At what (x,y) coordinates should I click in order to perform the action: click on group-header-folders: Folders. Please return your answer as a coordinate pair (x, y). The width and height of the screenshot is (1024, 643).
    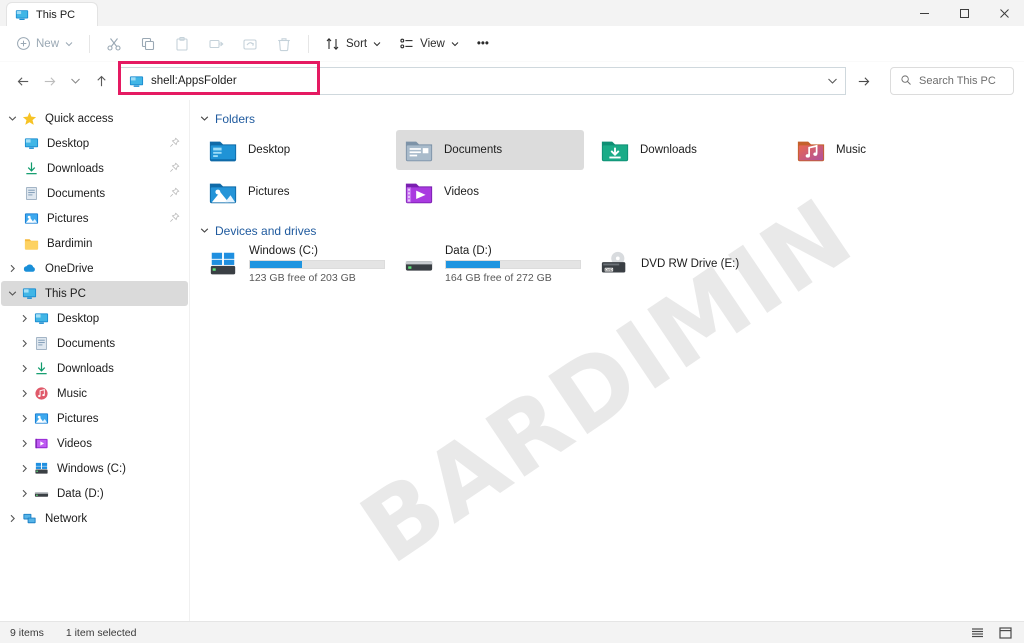
    Looking at the image, I should click on (607, 119).